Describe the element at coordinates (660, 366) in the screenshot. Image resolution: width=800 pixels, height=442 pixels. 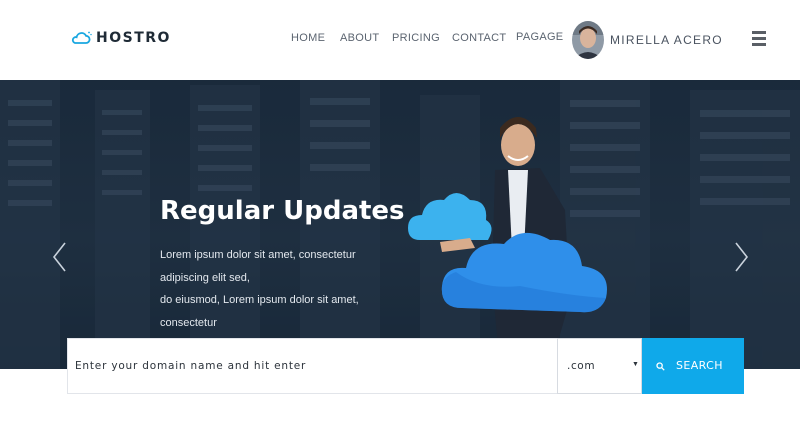
I see `search-icon` at that location.